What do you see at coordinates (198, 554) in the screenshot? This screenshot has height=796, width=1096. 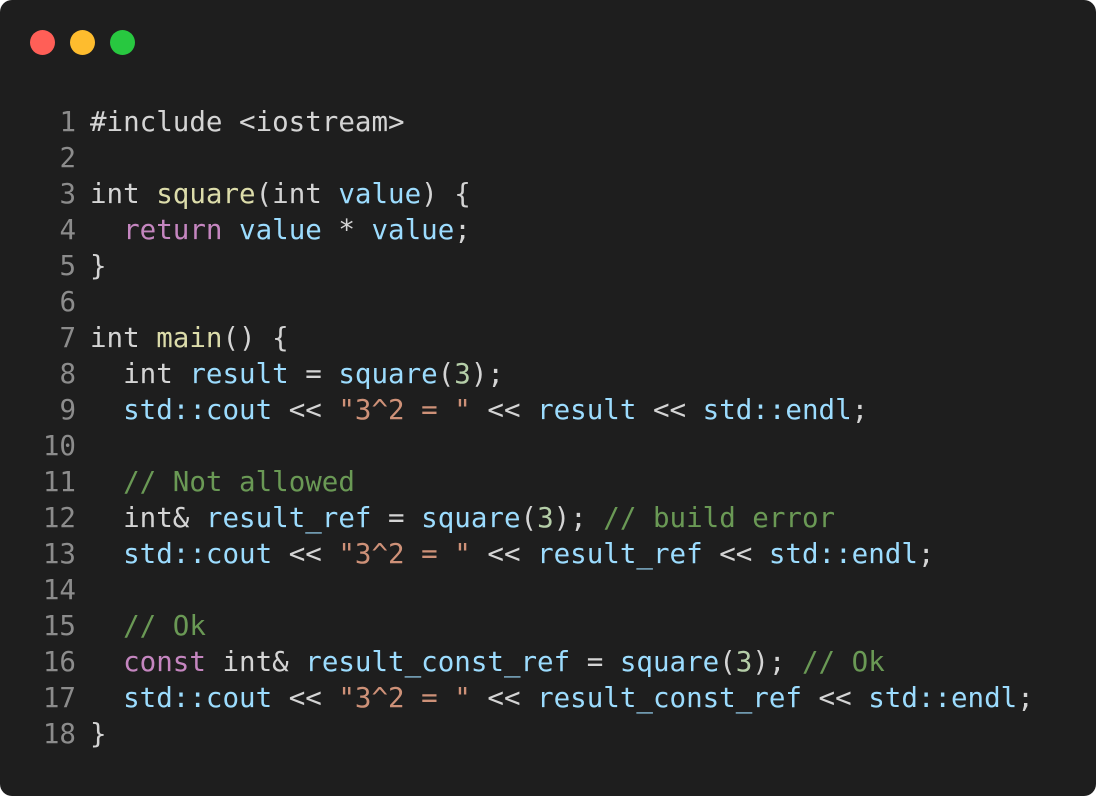 I see `code-token: std::cout` at bounding box center [198, 554].